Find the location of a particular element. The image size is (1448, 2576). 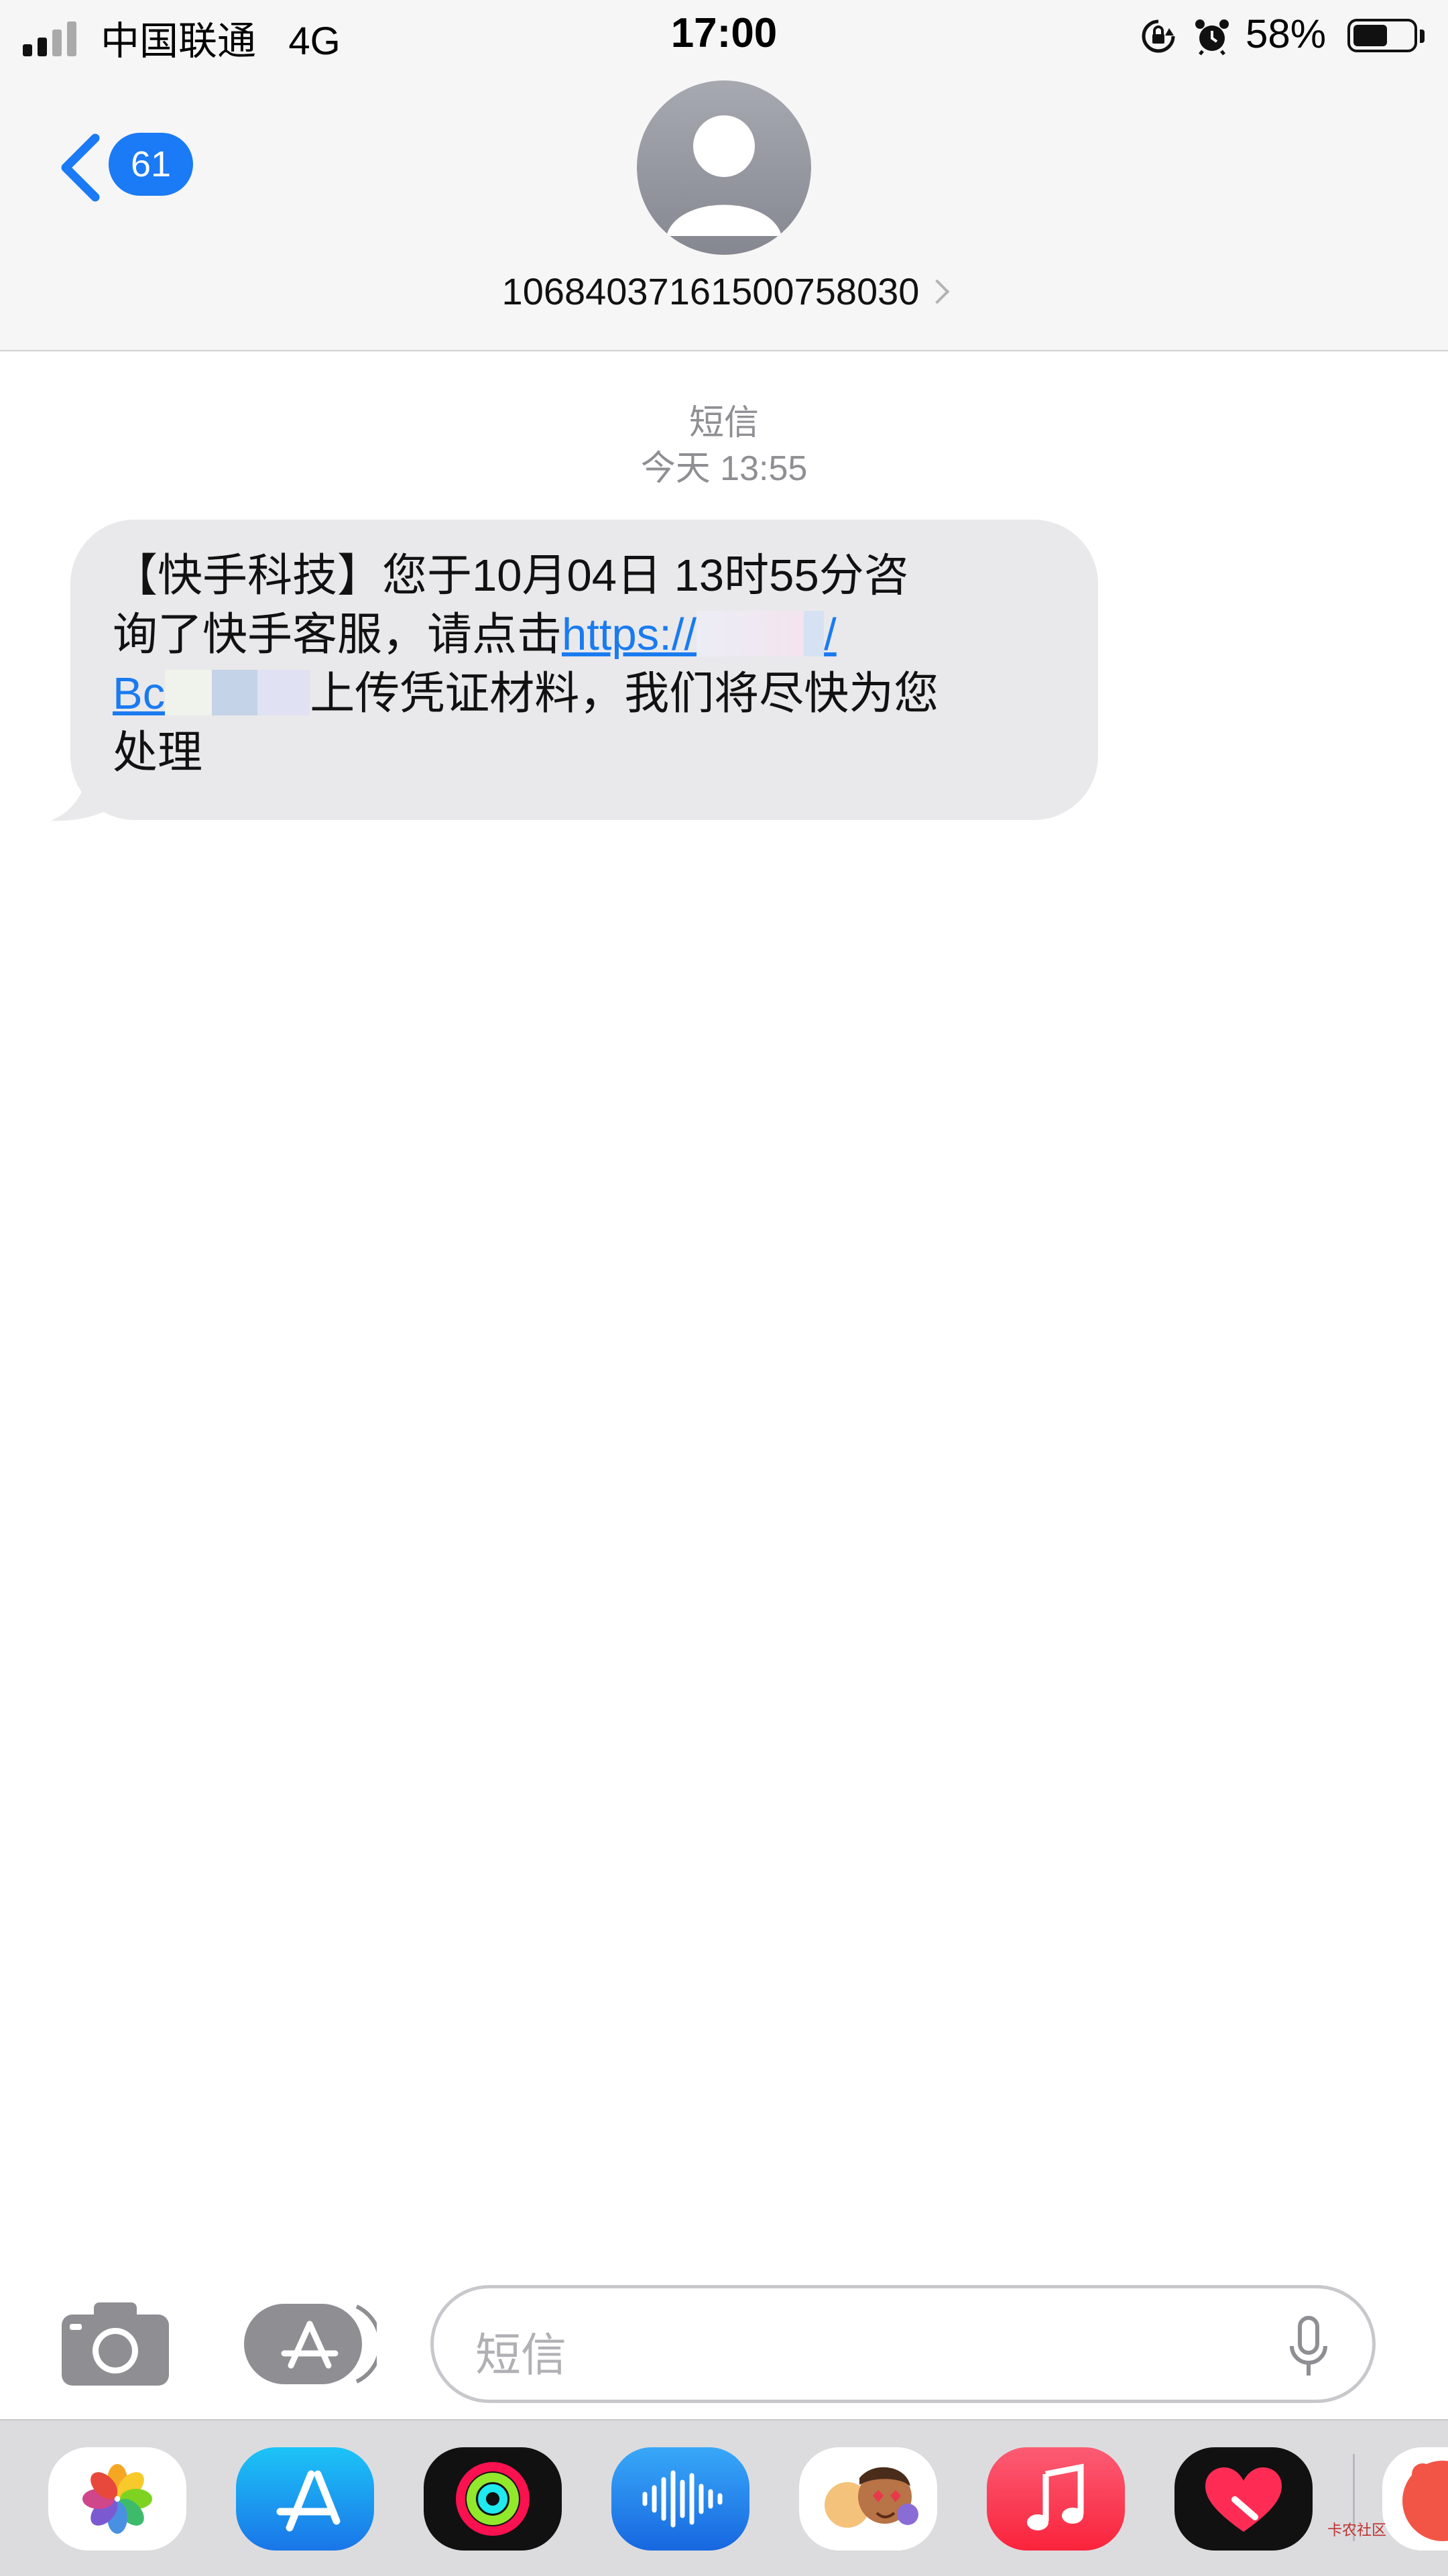

photos-app-icon is located at coordinates (117, 2499).